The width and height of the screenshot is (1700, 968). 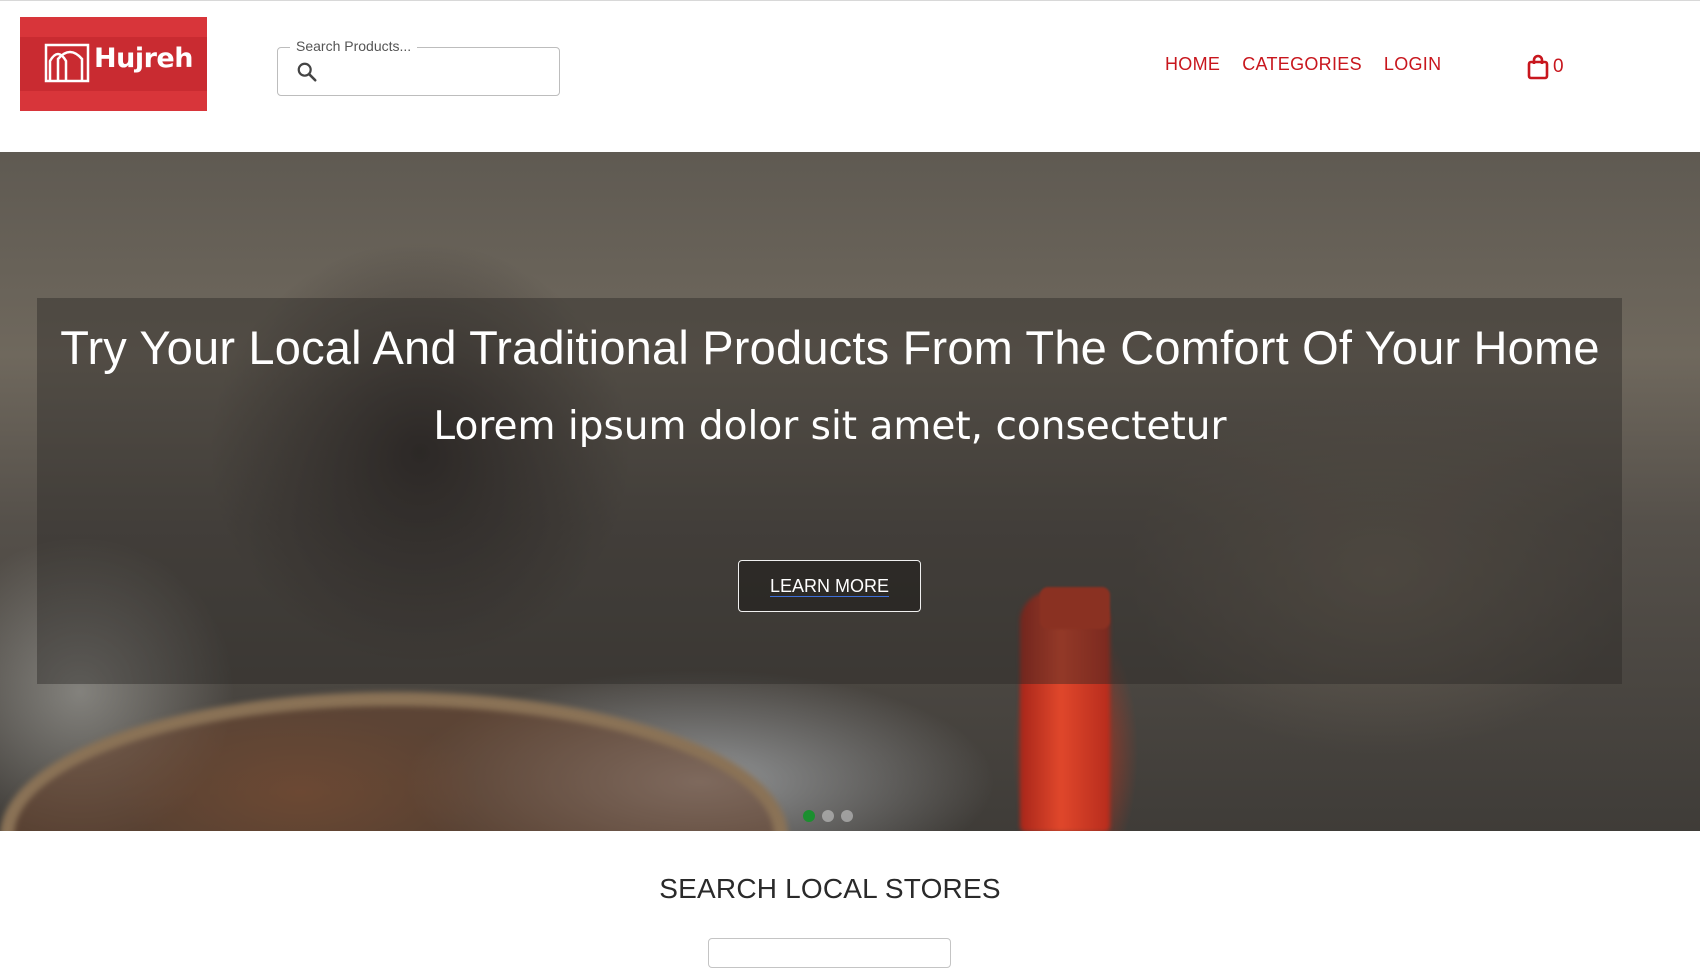 What do you see at coordinates (67, 63) in the screenshot?
I see `arch-logo-icon` at bounding box center [67, 63].